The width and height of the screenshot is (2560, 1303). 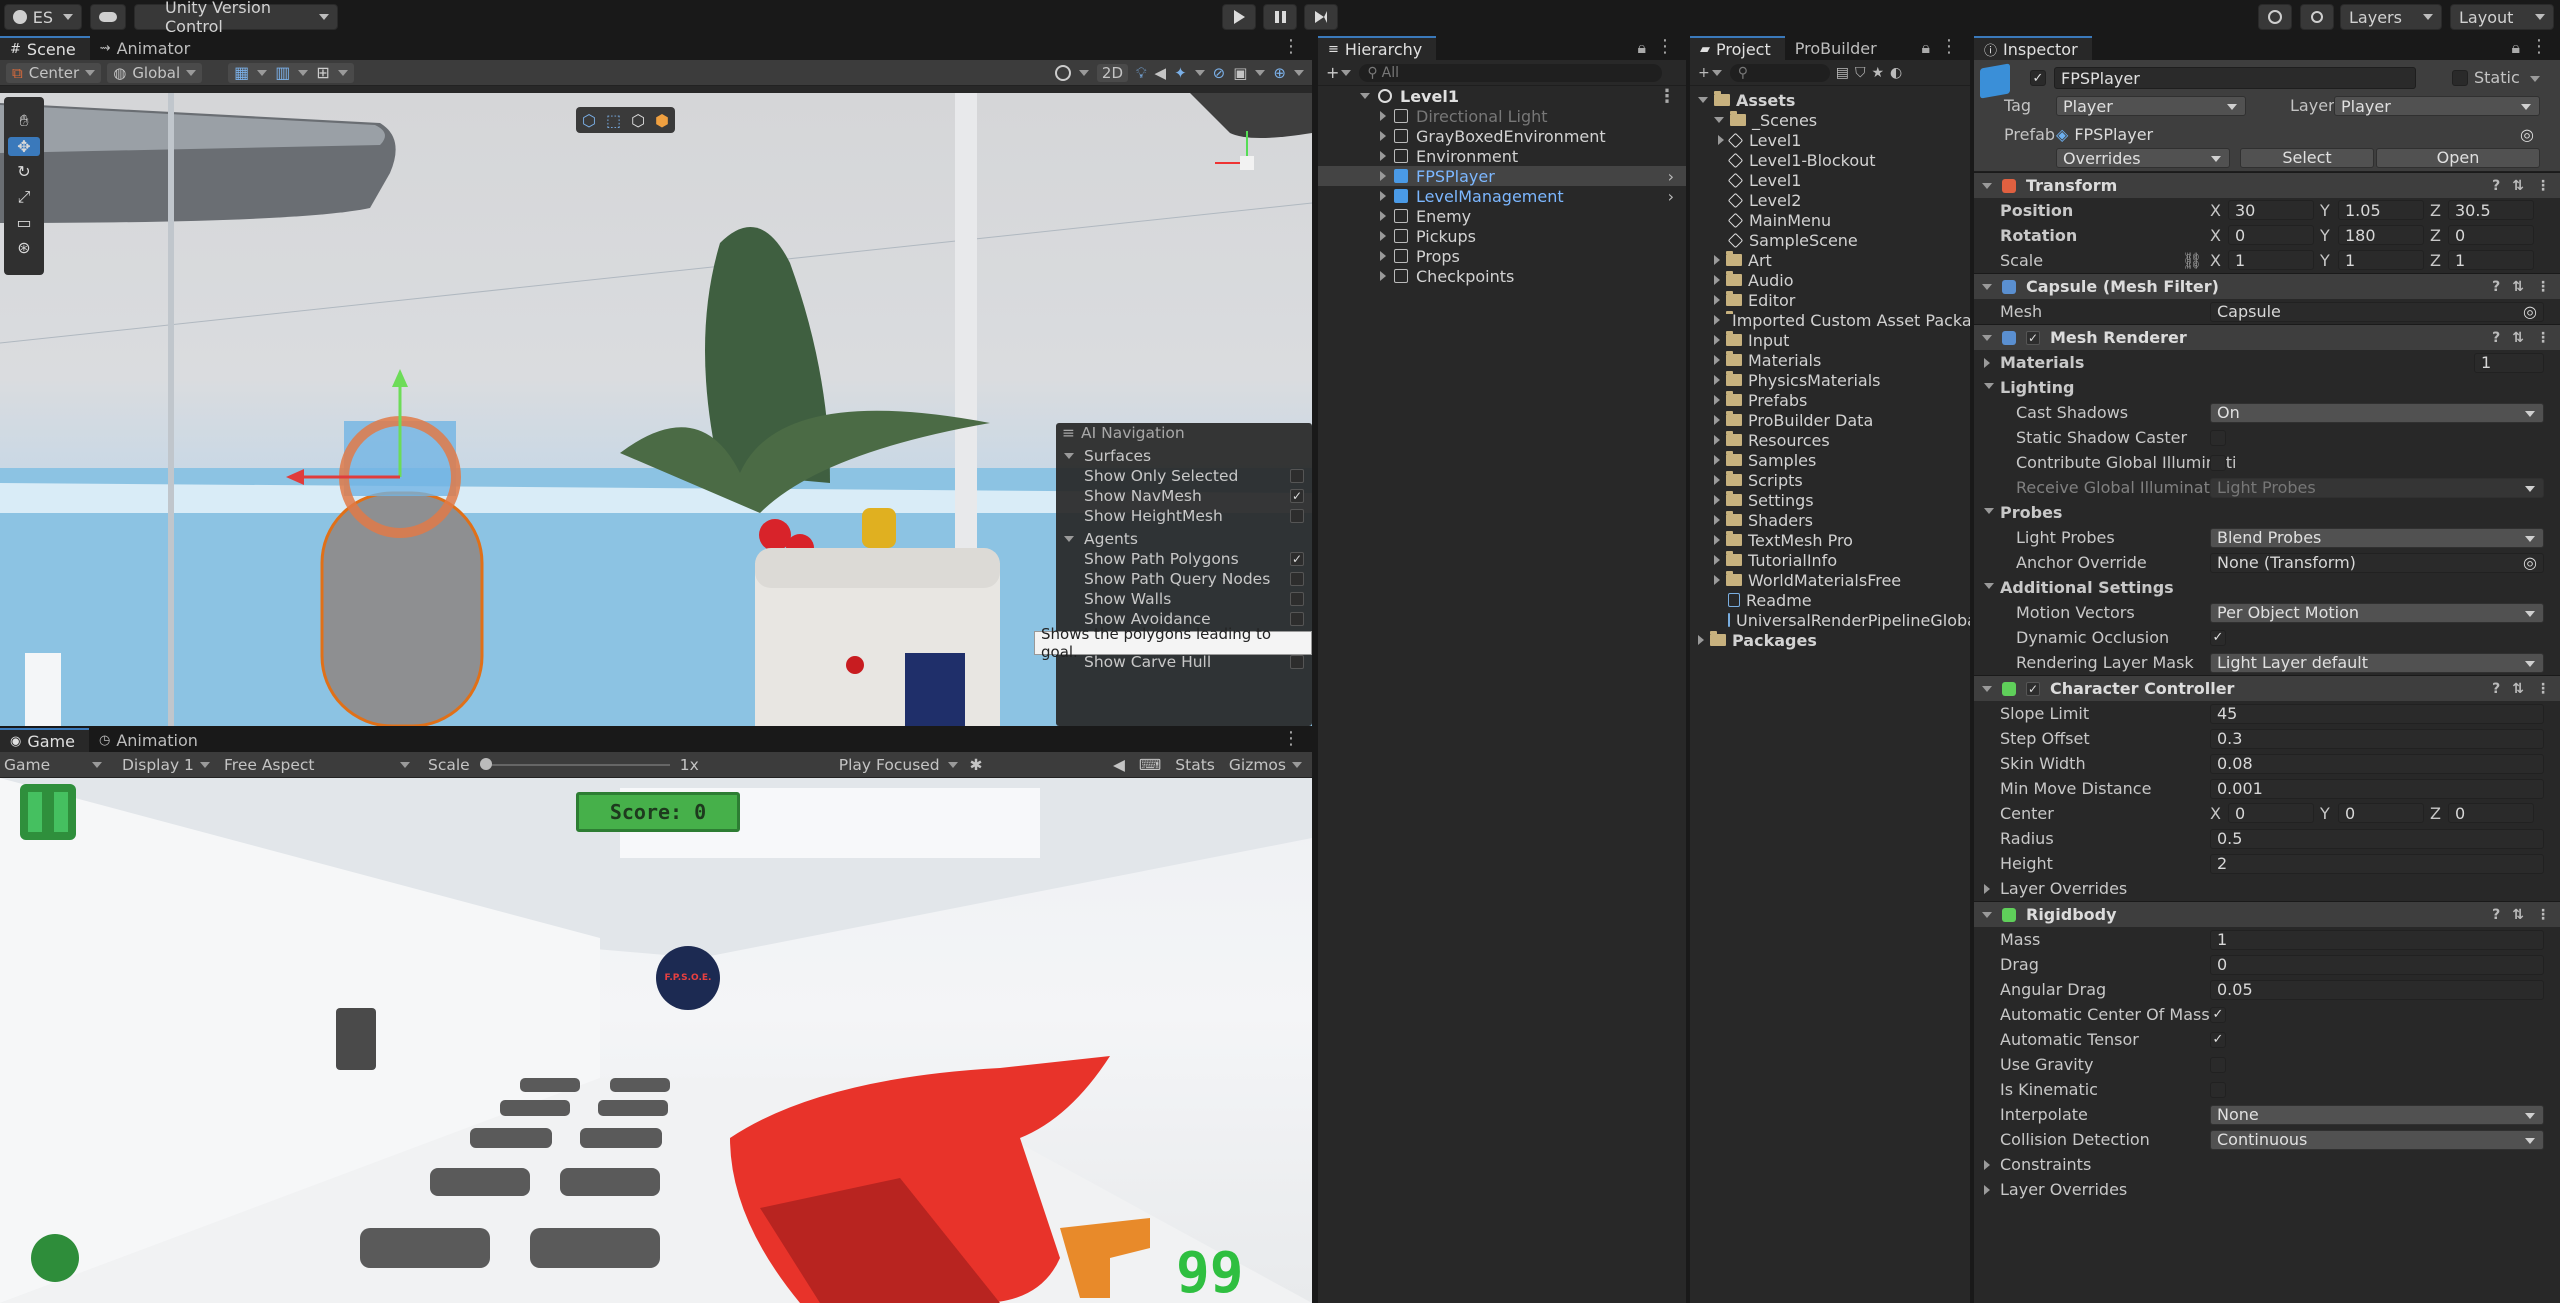 What do you see at coordinates (2381, 260) in the screenshot?
I see `vector-y-field: 1` at bounding box center [2381, 260].